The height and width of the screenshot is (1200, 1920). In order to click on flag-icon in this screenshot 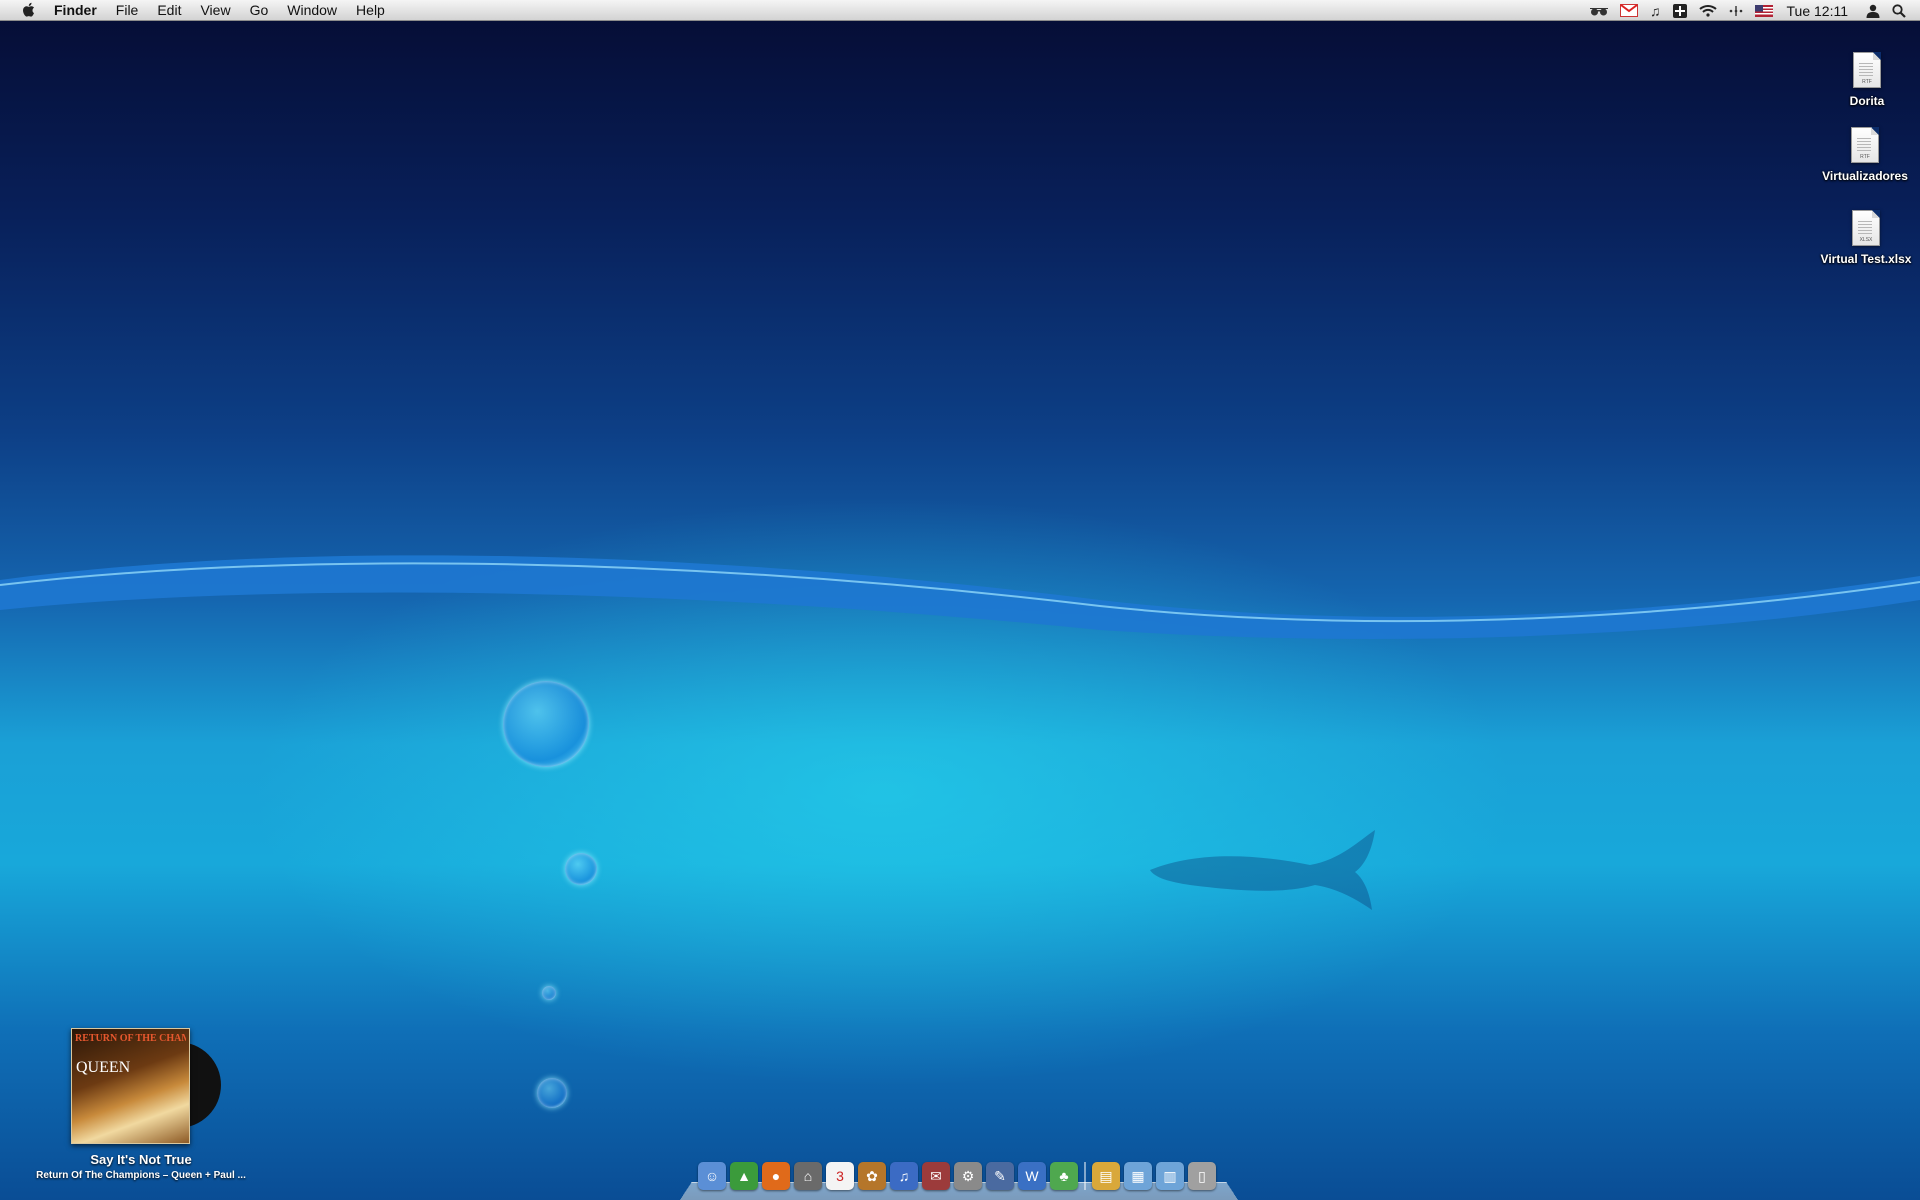, I will do `click(1763, 10)`.